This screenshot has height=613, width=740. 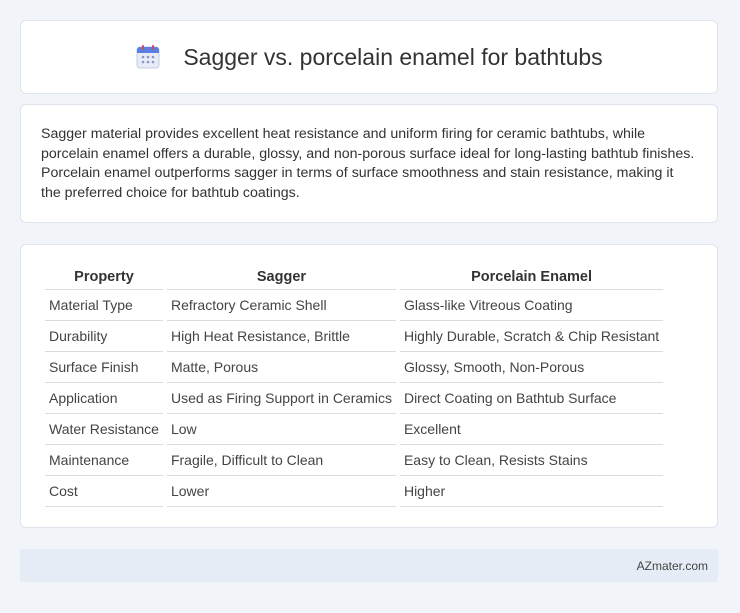 What do you see at coordinates (531, 491) in the screenshot?
I see `table-cell: Higher` at bounding box center [531, 491].